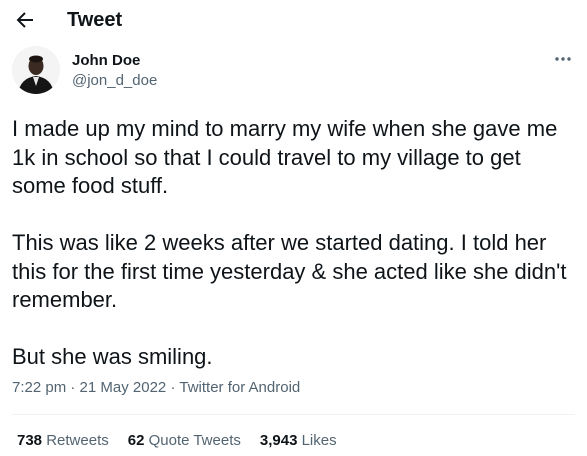  What do you see at coordinates (278, 440) in the screenshot?
I see `likes-count: 3,943` at bounding box center [278, 440].